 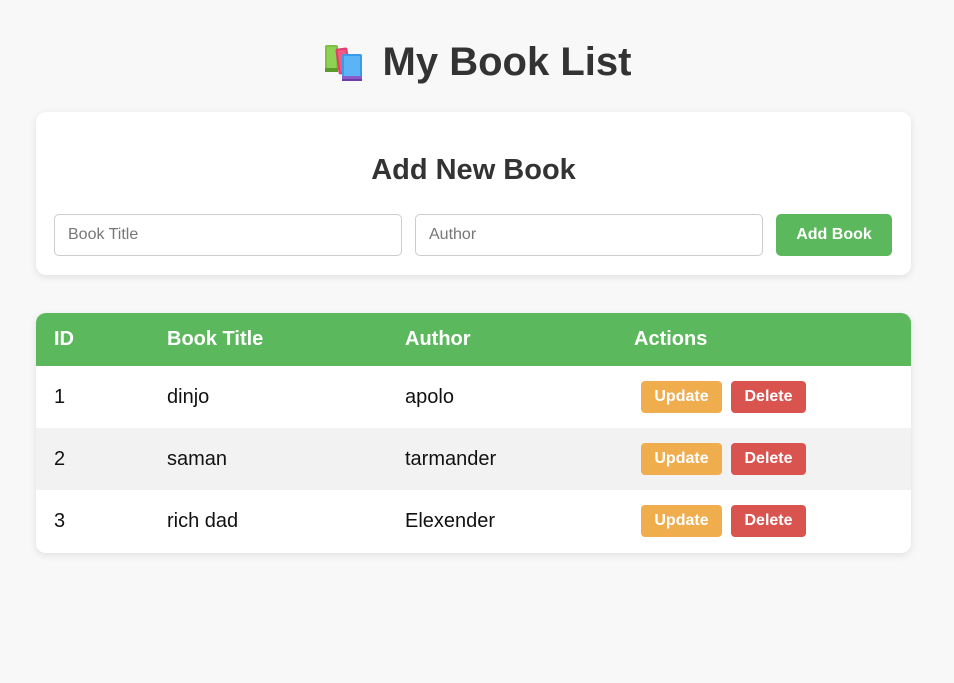 I want to click on page-header: My Book List, so click(x=477, y=62).